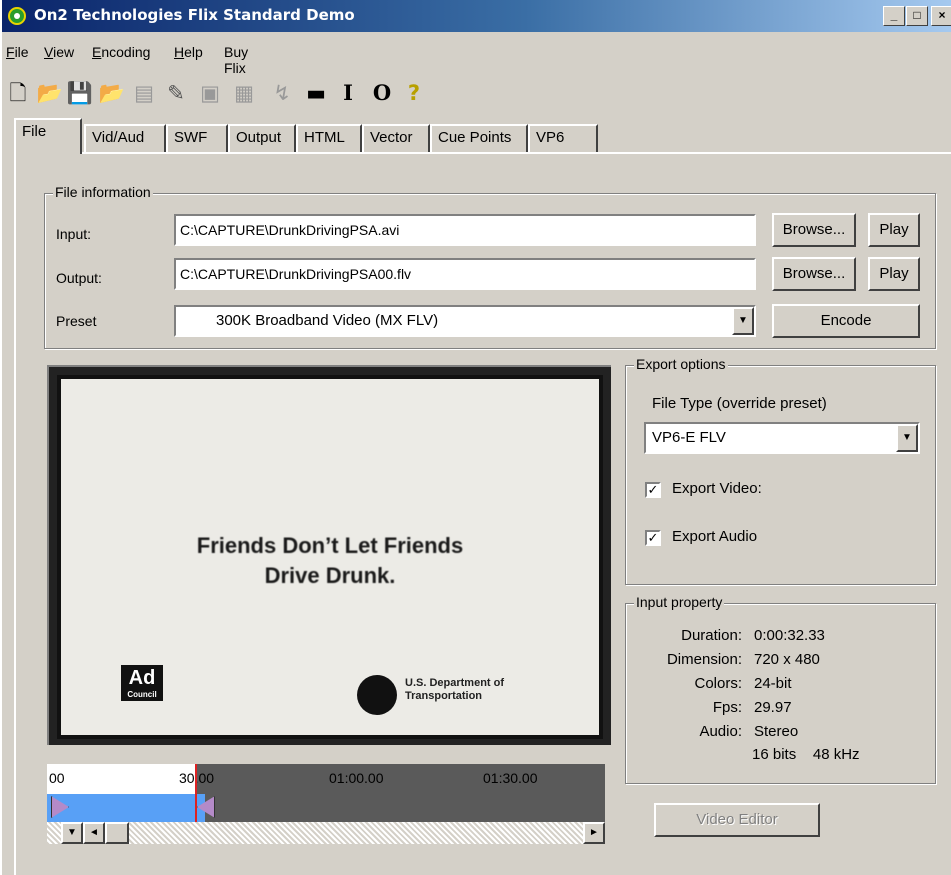 The width and height of the screenshot is (951, 875). What do you see at coordinates (711, 635) in the screenshot?
I see `duration-key: Duration:` at bounding box center [711, 635].